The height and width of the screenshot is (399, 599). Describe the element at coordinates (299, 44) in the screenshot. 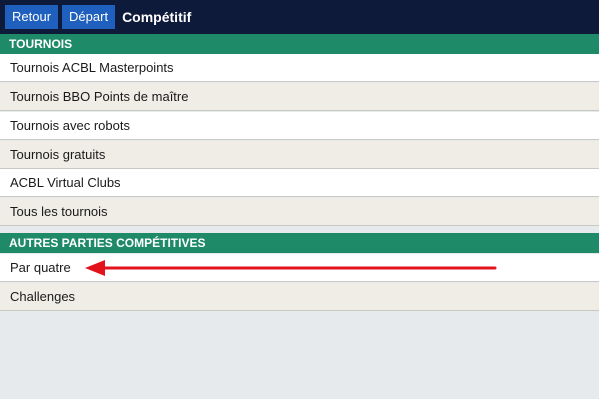

I see `section-header-tournois: TOURNOIS` at that location.